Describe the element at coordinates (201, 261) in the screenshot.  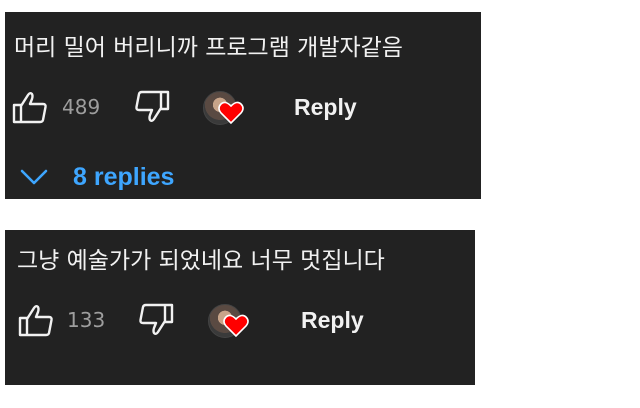
I see `comment-text: 그냥 예술가가 되었네요 너무 멋집니다` at that location.